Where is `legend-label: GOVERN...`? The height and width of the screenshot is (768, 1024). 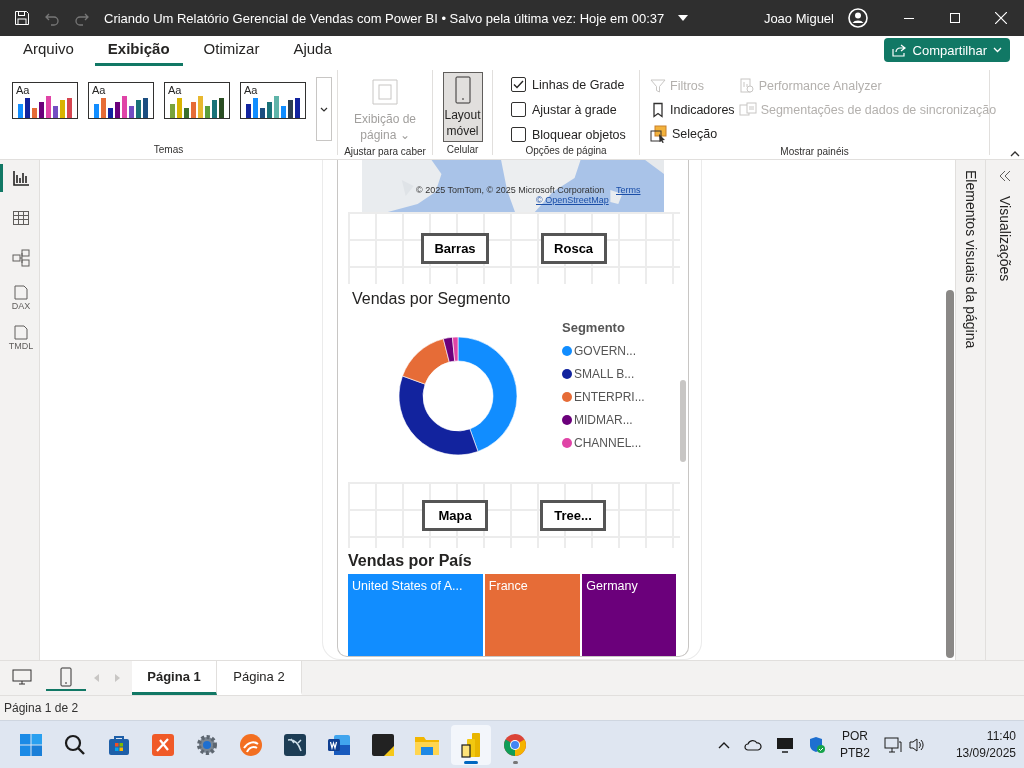
legend-label: GOVERN... is located at coordinates (605, 351).